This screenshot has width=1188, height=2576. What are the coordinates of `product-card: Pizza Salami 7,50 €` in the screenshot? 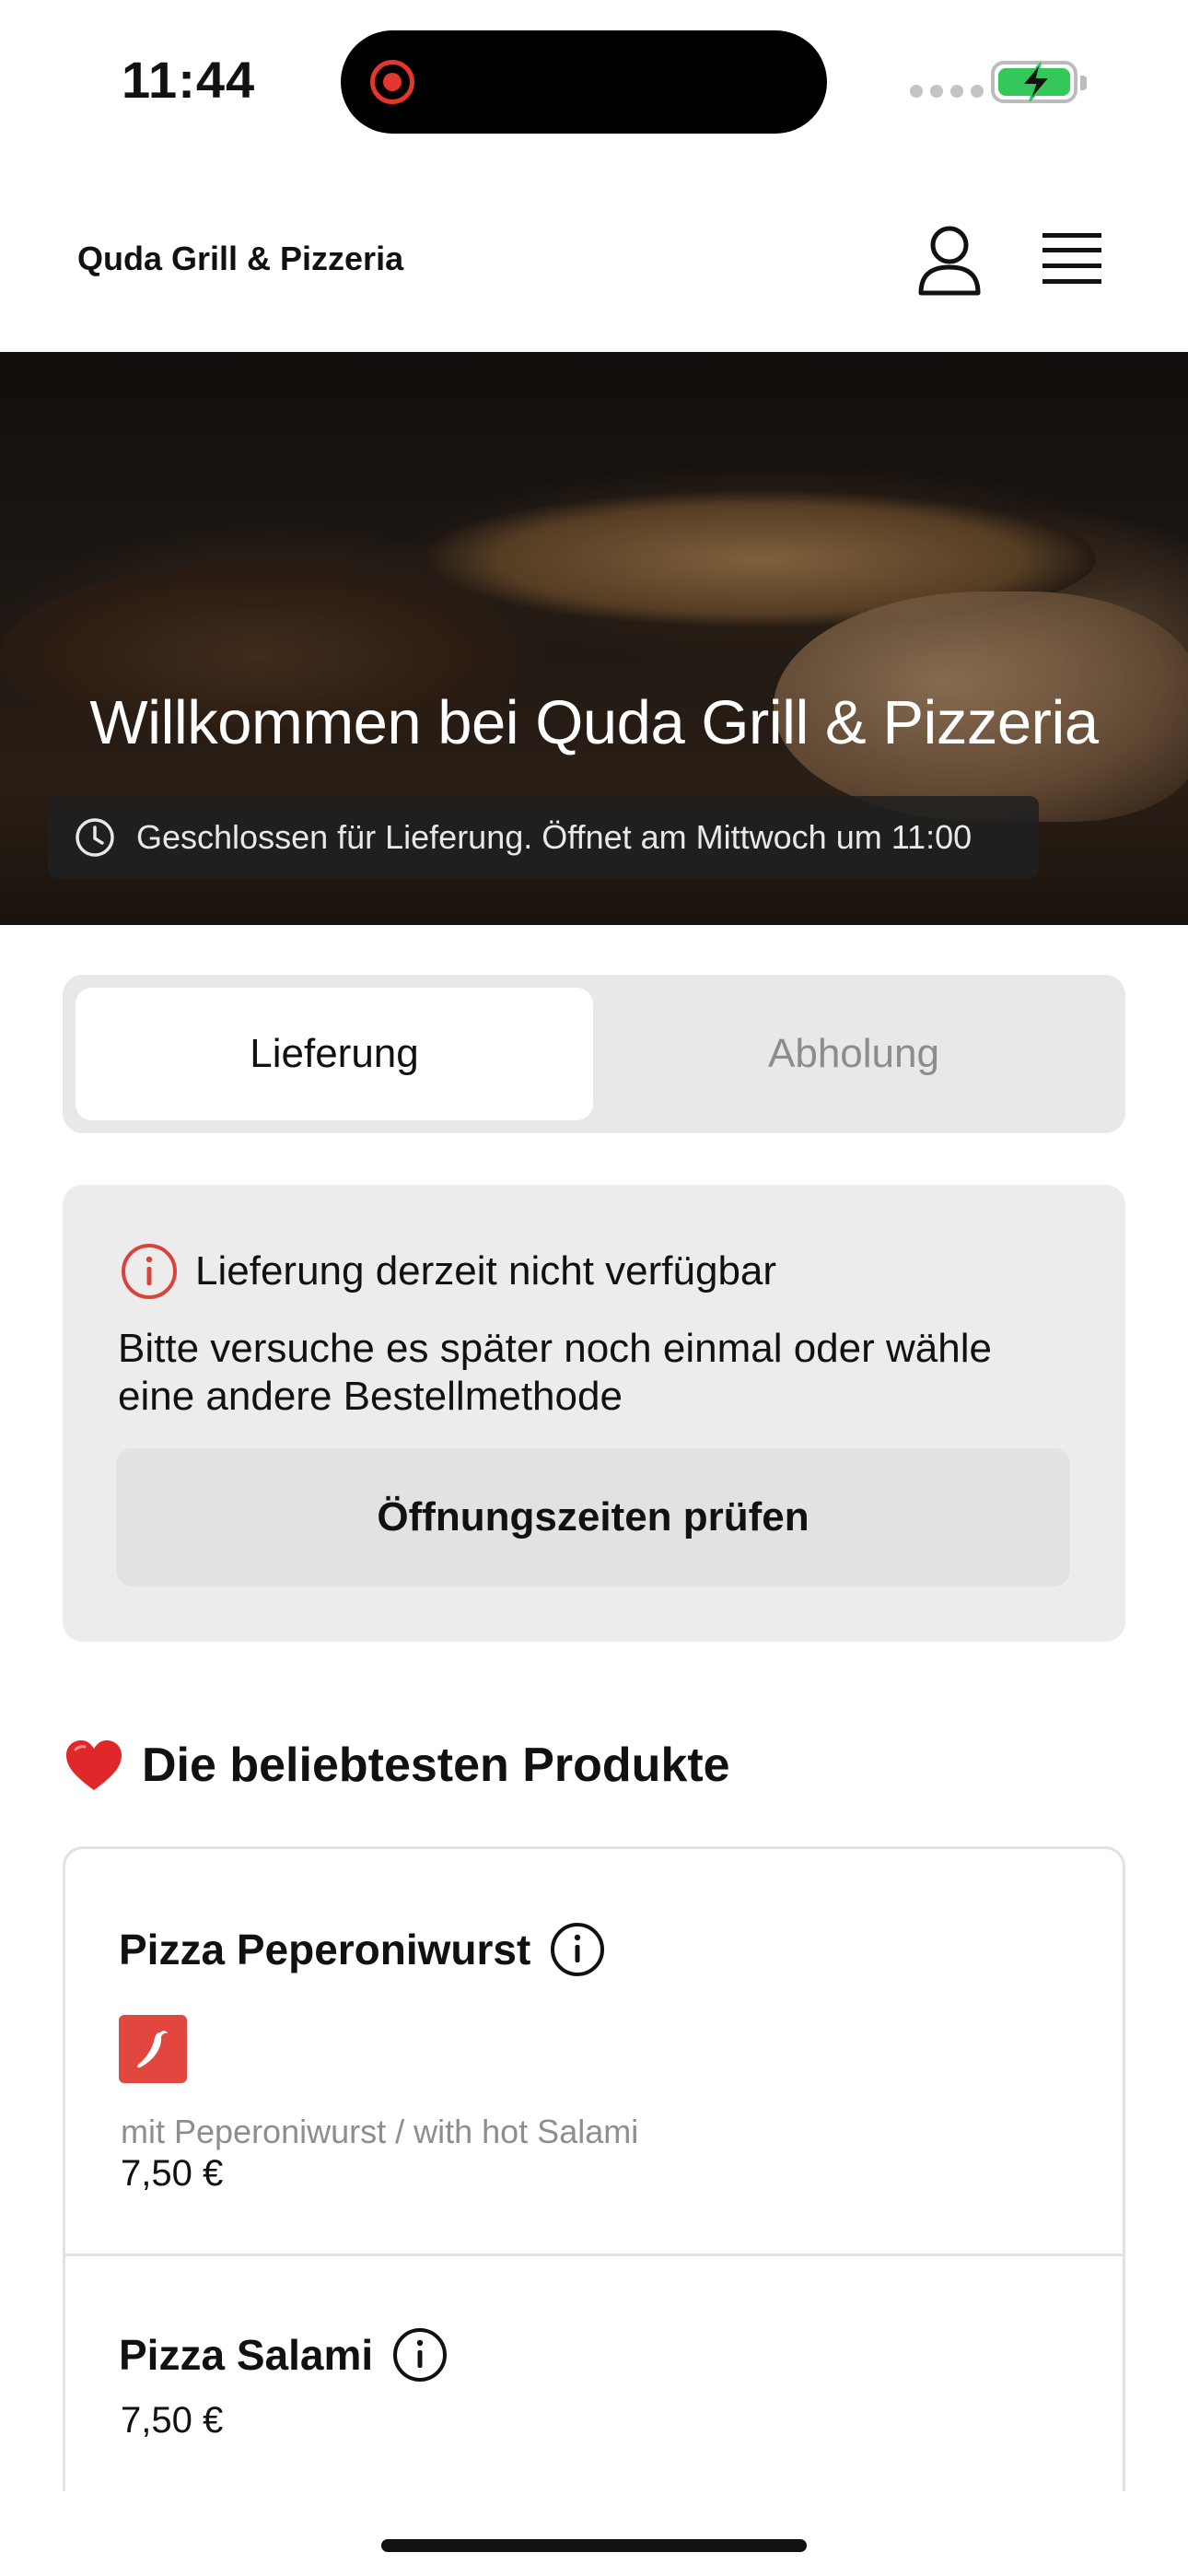 It's located at (594, 2373).